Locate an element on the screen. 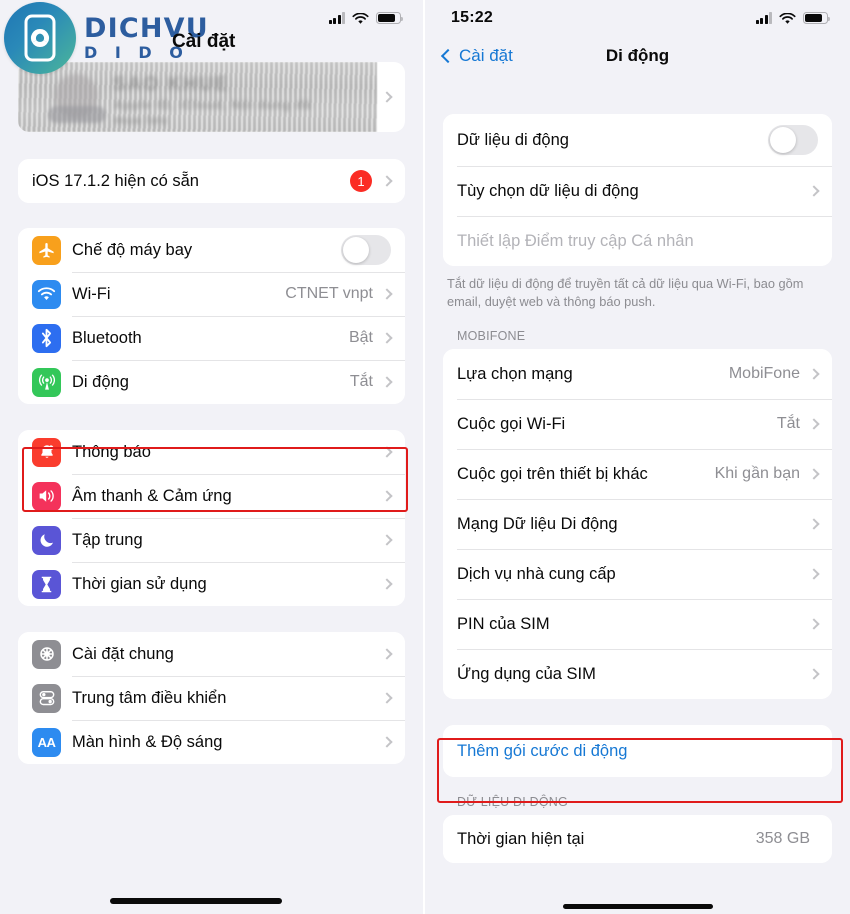 The width and height of the screenshot is (850, 914). row-cellular-data-network: Mạng Dữ liệu Di động is located at coordinates (637, 524).